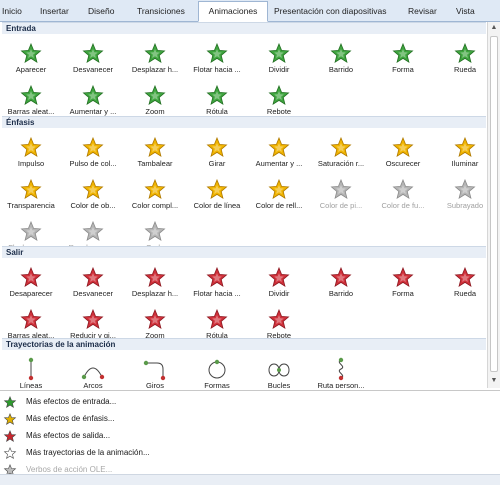  What do you see at coordinates (31, 69) in the screenshot?
I see `effect-label: Aparecer` at bounding box center [31, 69].